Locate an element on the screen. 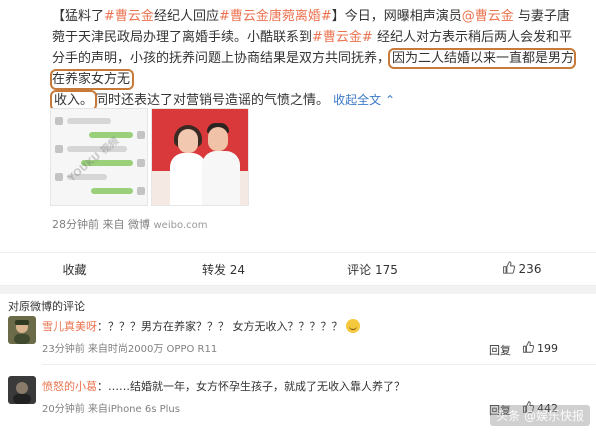 Image resolution: width=596 pixels, height=432 pixels. comment-text: ：……结婚就一年，女方怀孕生孩子，就成了无收入靠人养了？ is located at coordinates (251, 386).